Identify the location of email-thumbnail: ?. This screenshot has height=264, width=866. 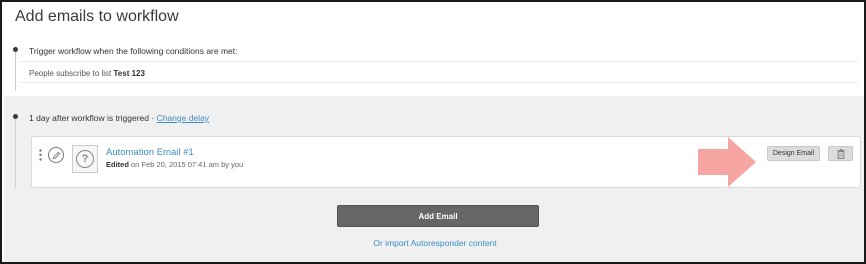
(85, 159).